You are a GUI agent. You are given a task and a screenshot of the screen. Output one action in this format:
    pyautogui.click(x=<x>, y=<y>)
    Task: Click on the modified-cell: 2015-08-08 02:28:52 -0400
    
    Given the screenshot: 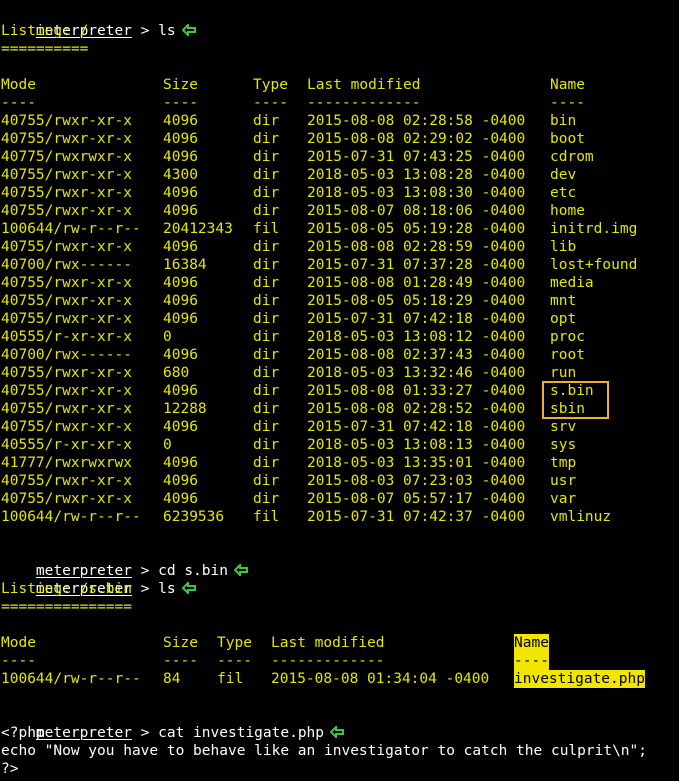 What is the action you would take?
    pyautogui.click(x=416, y=409)
    